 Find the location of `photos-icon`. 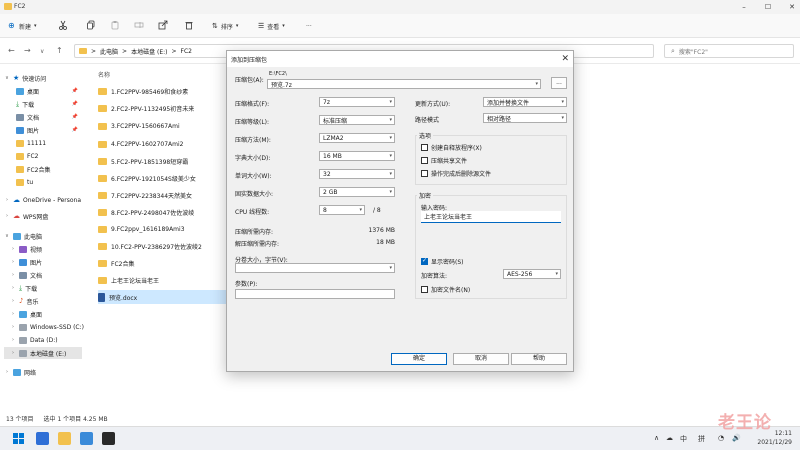

photos-icon is located at coordinates (86, 438).